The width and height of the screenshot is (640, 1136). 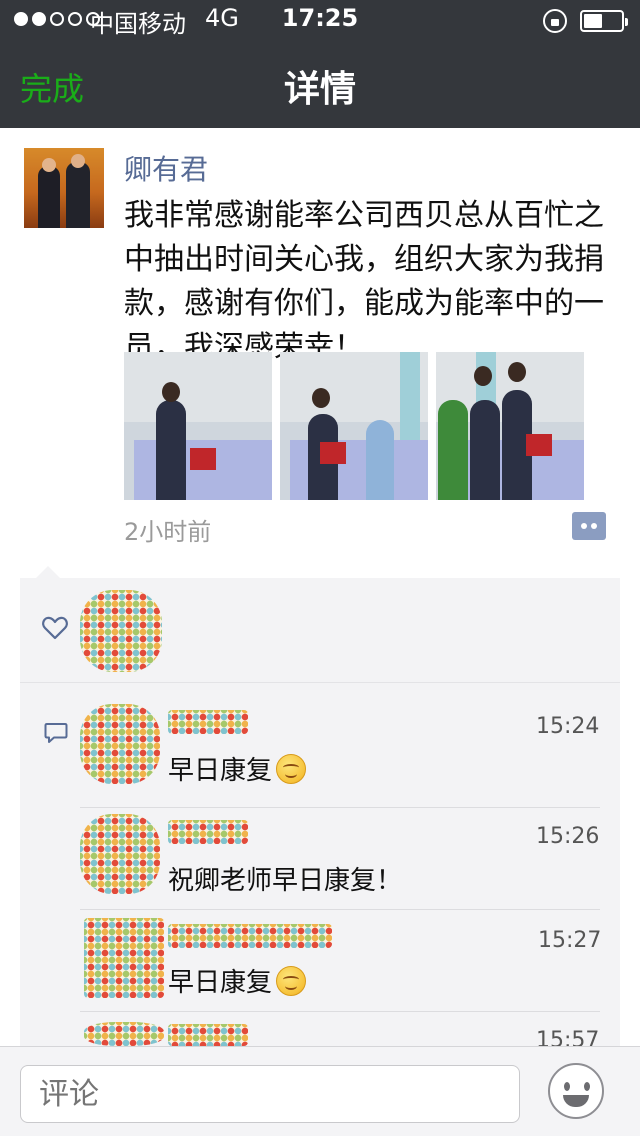 I want to click on post-photos, so click(x=354, y=426).